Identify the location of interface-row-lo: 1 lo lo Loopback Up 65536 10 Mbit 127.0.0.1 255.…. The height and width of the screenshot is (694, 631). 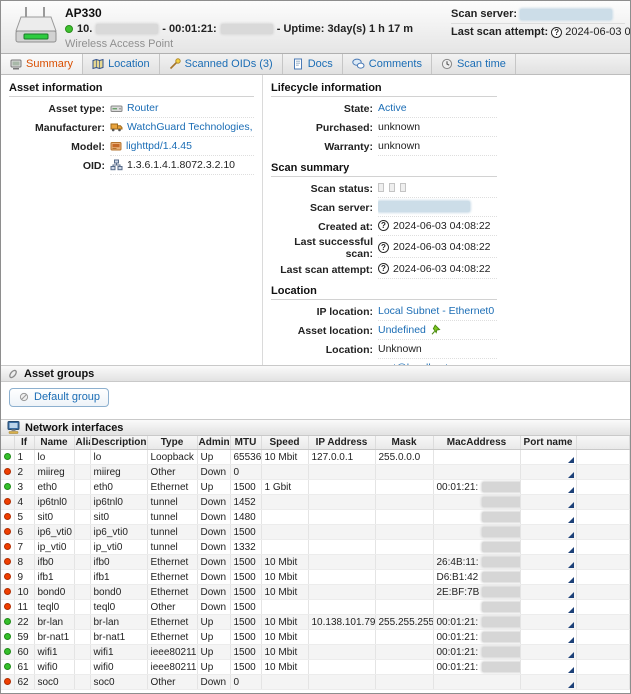
(315, 457).